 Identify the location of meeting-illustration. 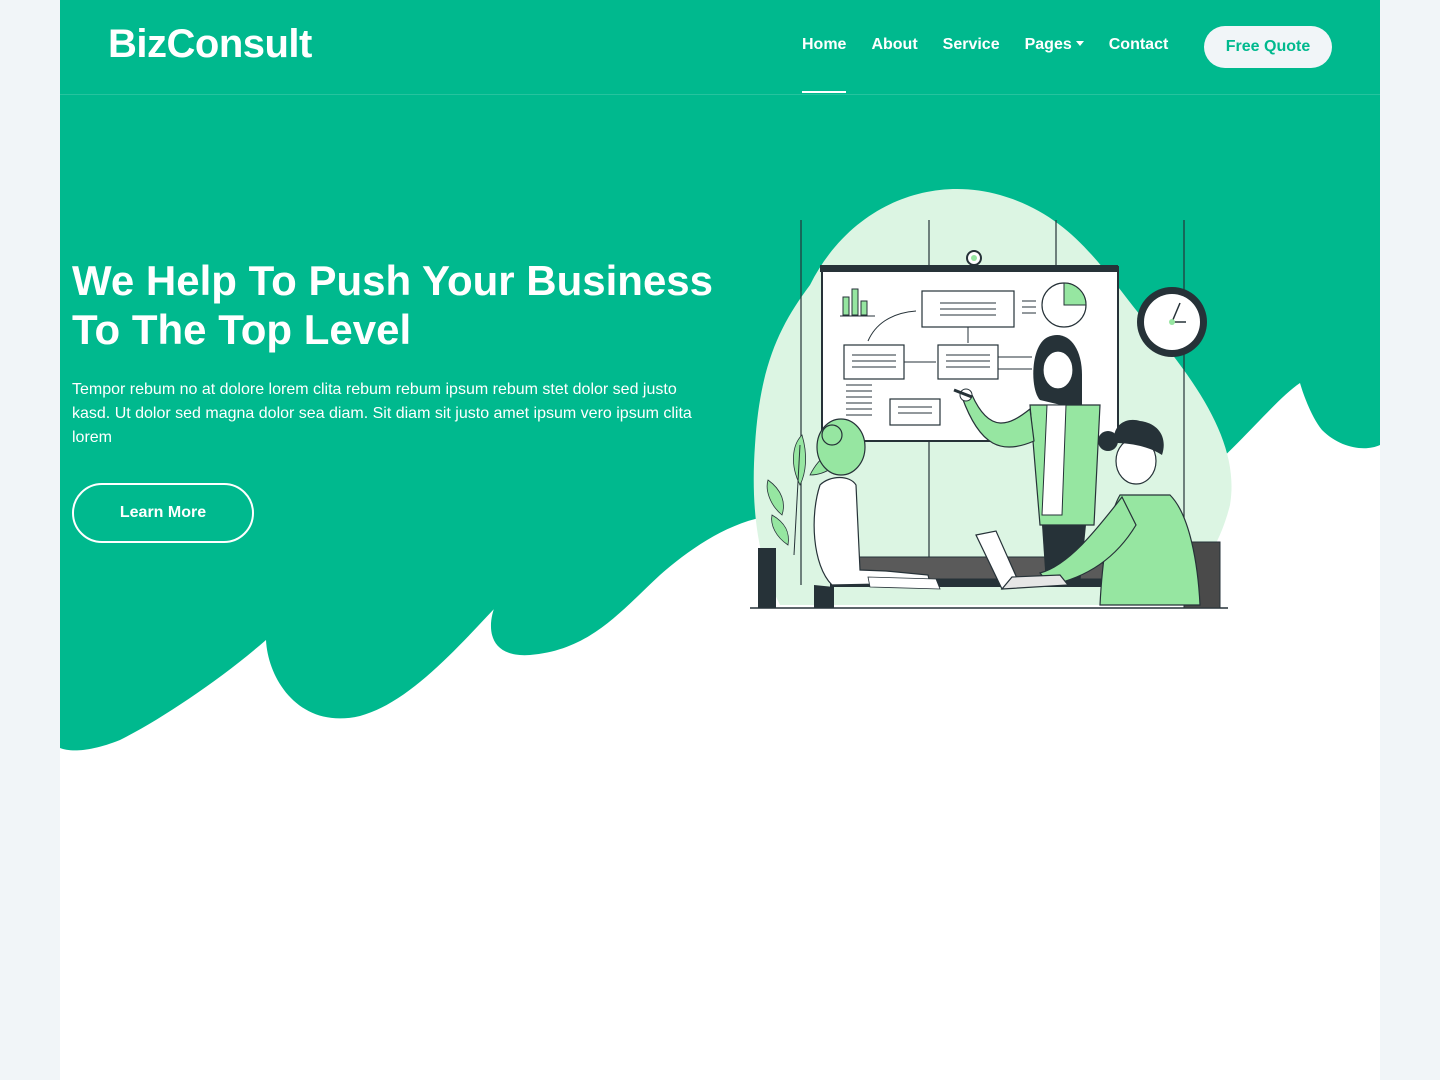
(991, 399).